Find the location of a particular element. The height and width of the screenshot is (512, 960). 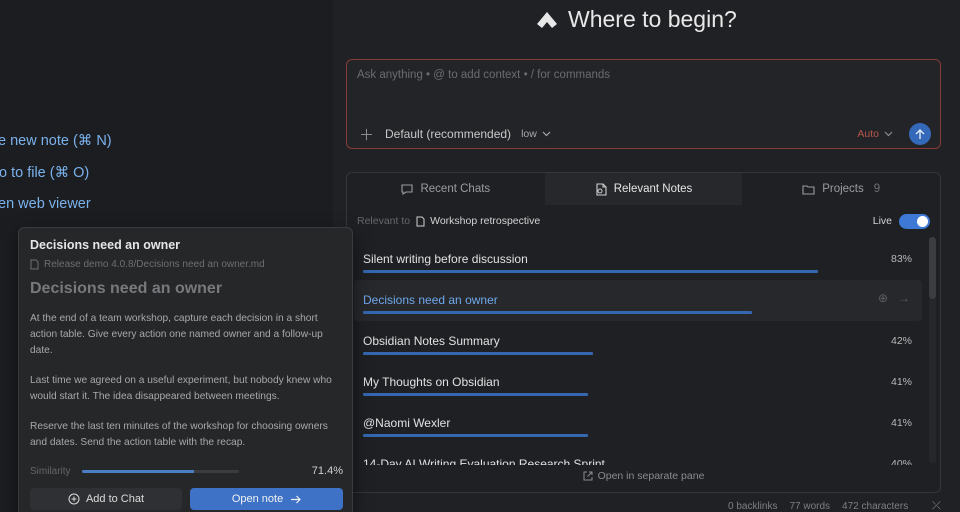

open-in-separate-pane-link: Open in separate pane is located at coordinates (643, 476).